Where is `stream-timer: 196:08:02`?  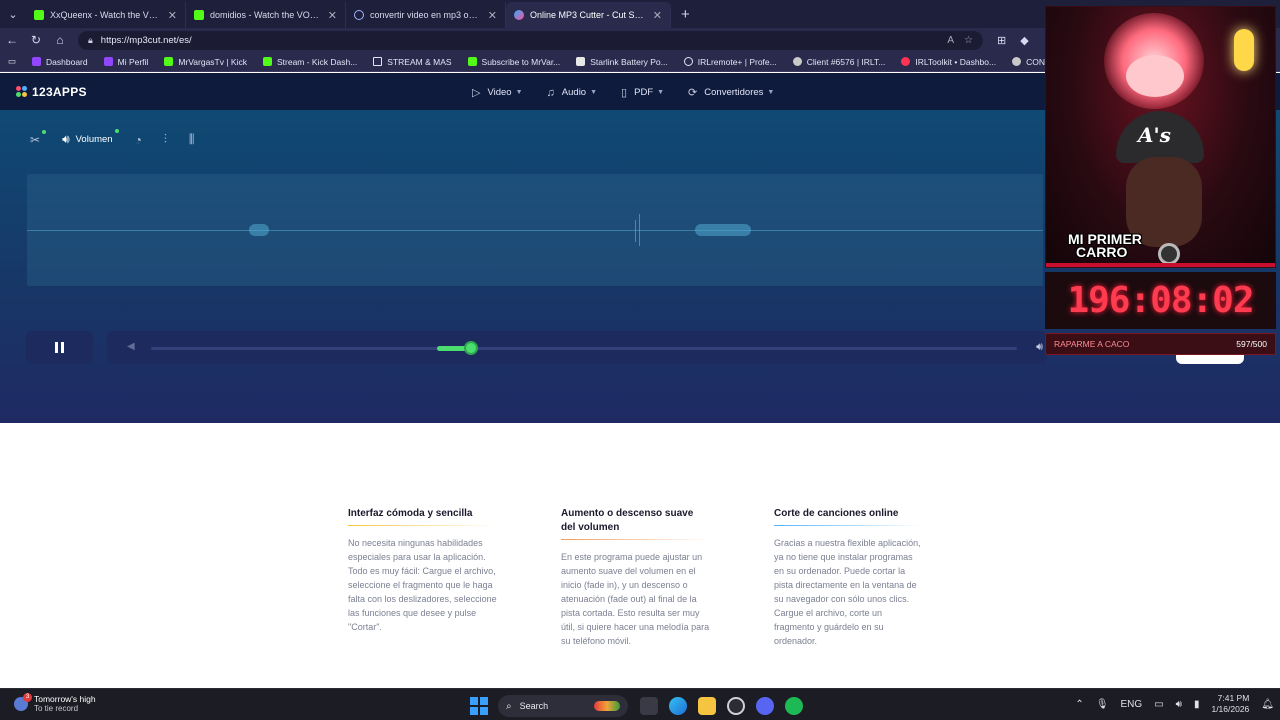
stream-timer: 196:08:02 is located at coordinates (1160, 300).